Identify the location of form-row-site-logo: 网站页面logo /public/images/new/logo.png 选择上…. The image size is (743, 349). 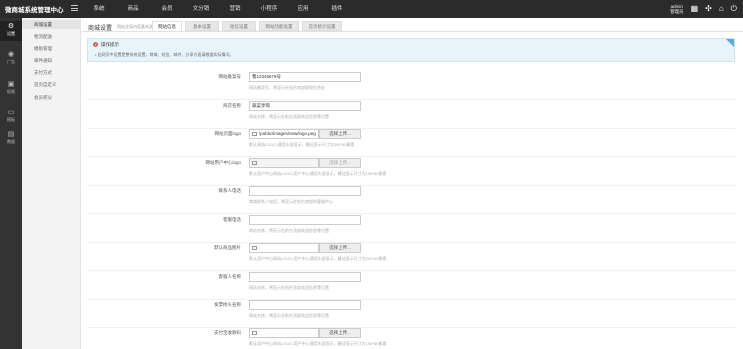
(411, 142).